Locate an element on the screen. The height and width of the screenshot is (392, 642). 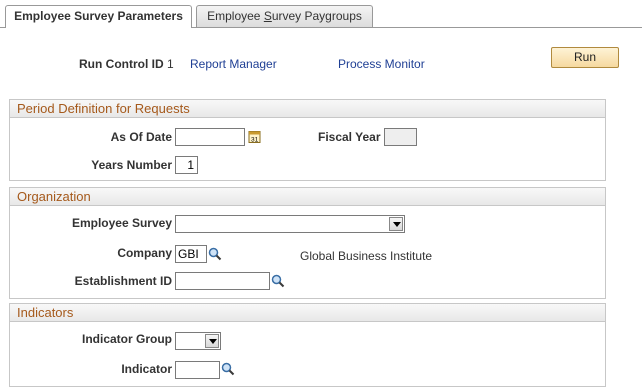
indicators-title: Indicators is located at coordinates (307, 313).